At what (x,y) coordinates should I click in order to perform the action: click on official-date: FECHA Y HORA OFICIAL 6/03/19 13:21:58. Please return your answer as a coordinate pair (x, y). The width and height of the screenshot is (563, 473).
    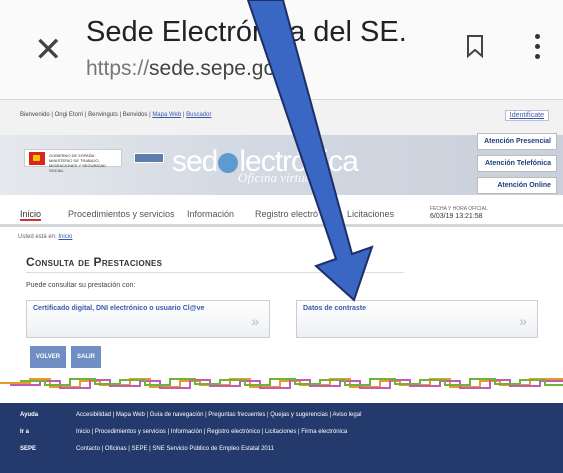
    Looking at the image, I should click on (459, 213).